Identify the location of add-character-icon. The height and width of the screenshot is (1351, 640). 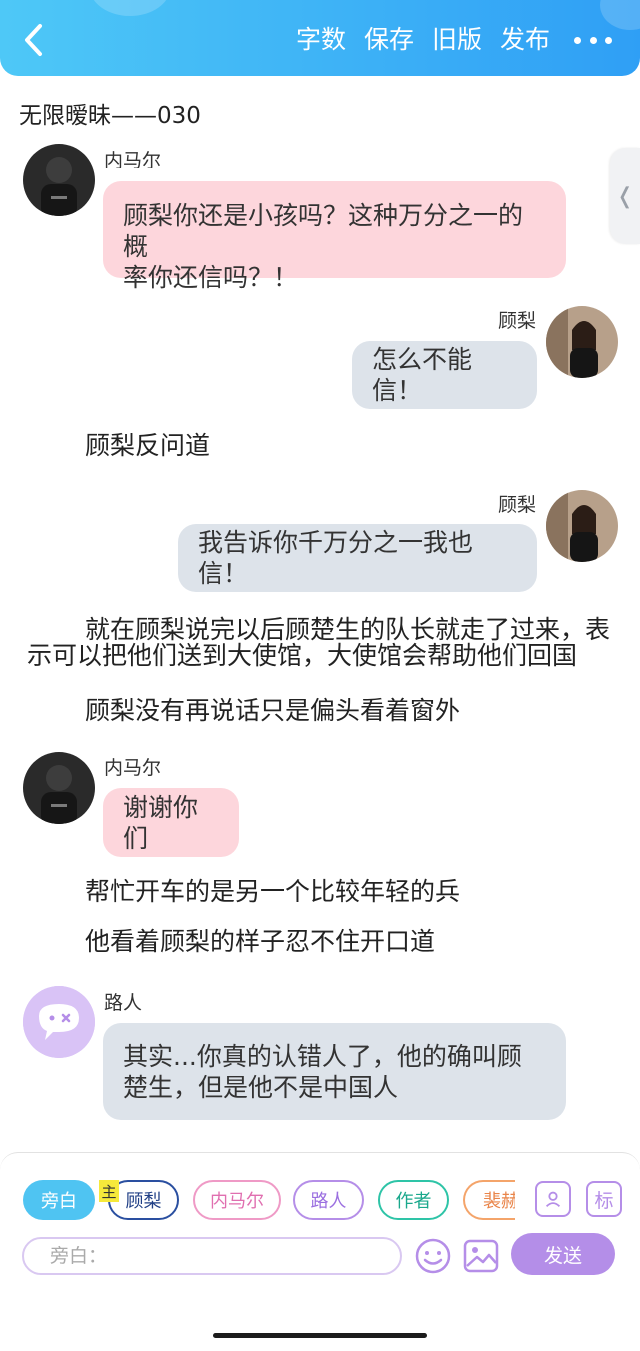
(553, 1199).